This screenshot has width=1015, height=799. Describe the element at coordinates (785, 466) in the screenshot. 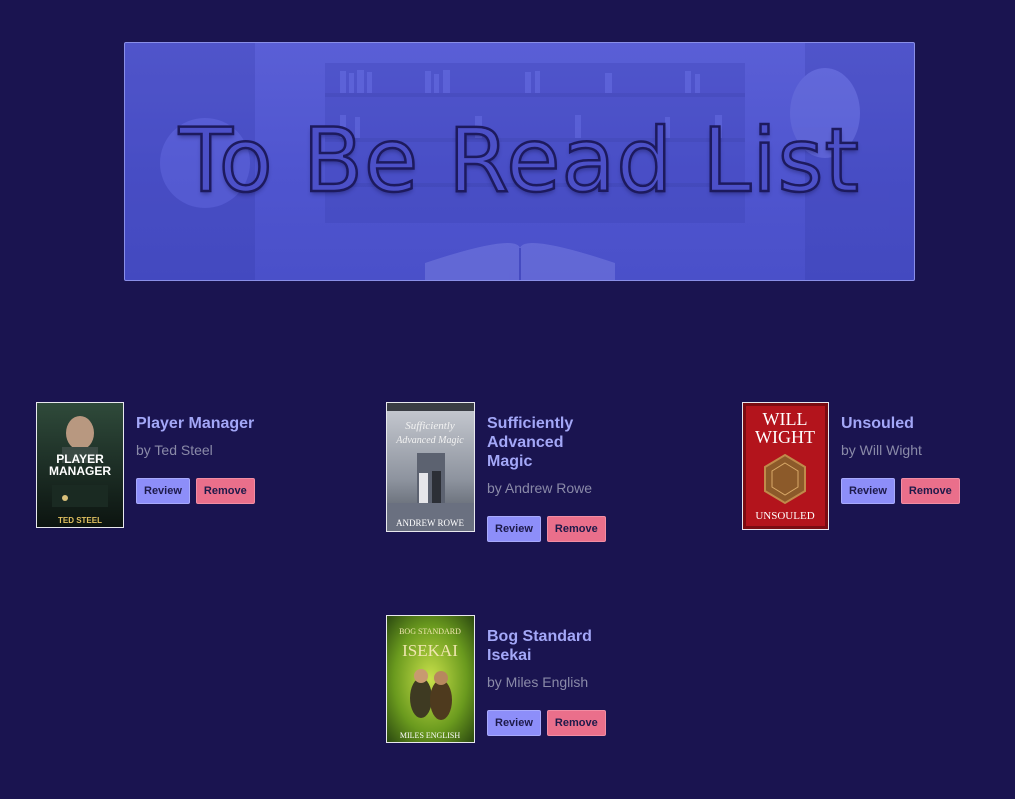

I see `book-cover-image: WILL WIGHT UNSOULED` at that location.